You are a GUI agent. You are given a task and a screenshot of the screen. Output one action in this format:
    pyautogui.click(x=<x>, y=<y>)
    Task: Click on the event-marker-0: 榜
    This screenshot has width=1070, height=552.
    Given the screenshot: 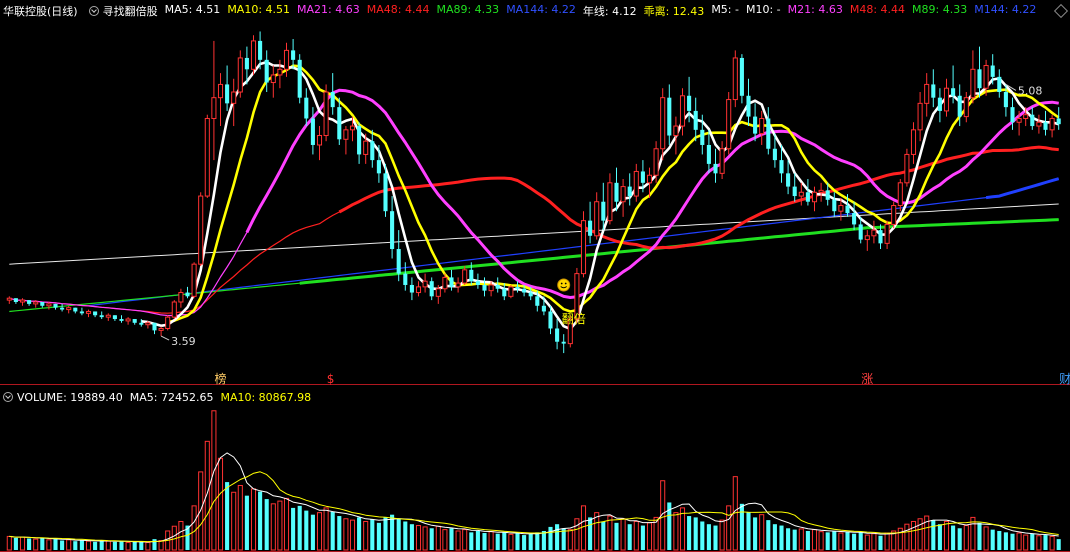 What is the action you would take?
    pyautogui.click(x=221, y=378)
    